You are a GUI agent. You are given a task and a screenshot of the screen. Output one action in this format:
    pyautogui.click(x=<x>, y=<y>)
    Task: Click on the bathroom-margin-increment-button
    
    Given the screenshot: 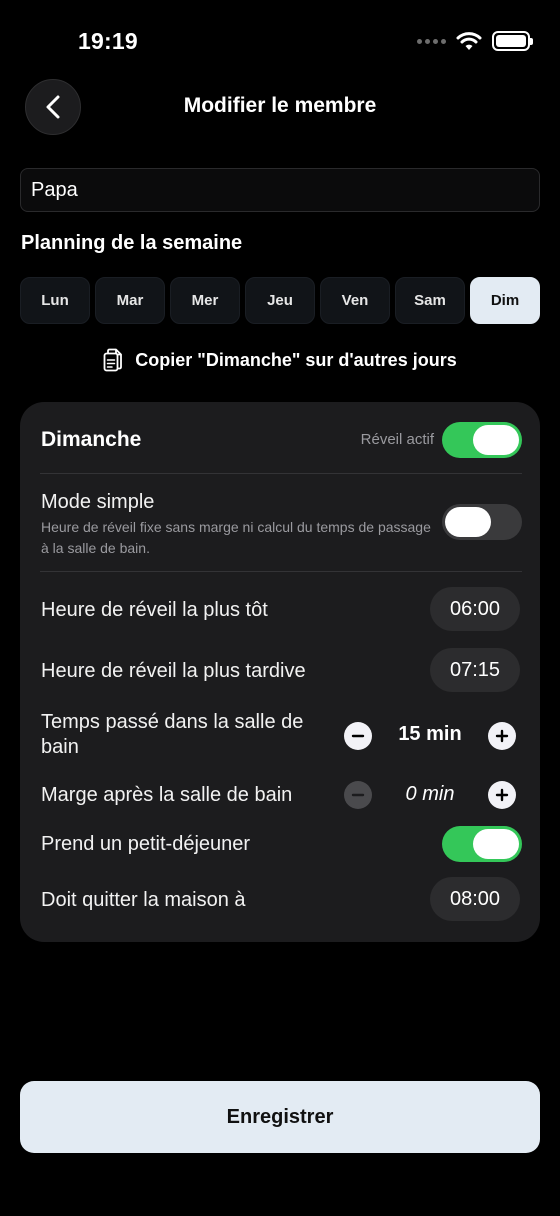 What is the action you would take?
    pyautogui.click(x=502, y=795)
    